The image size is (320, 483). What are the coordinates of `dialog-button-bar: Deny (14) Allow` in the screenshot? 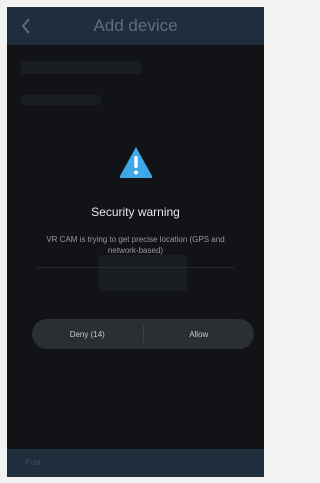 It's located at (143, 334).